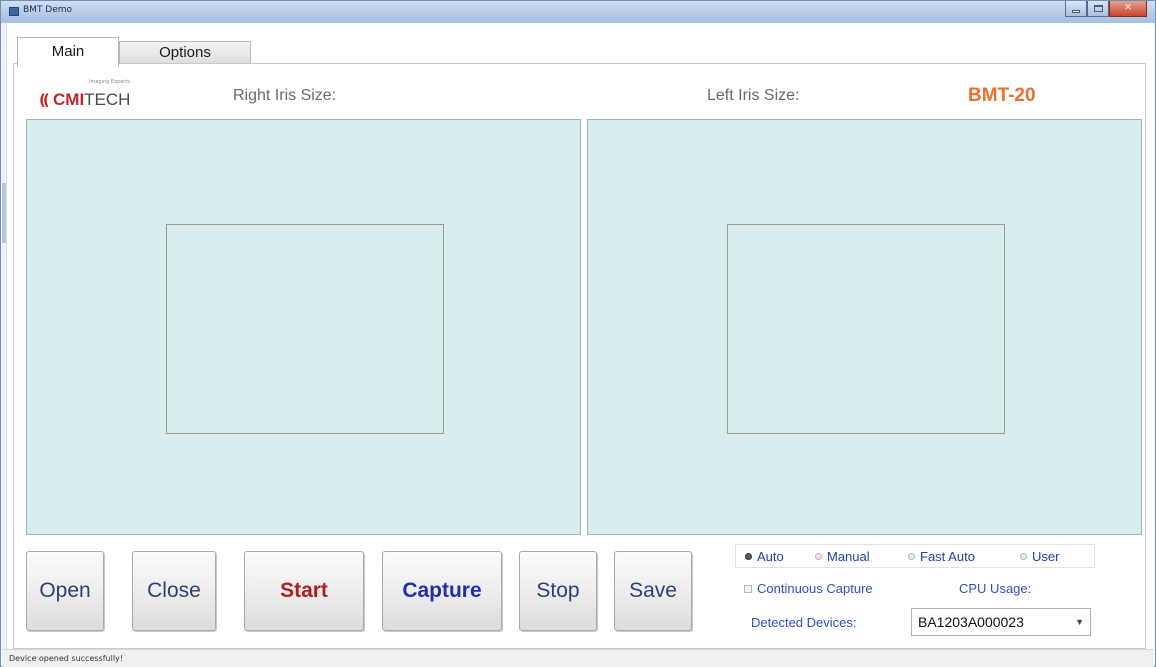  I want to click on close-window-button: ✕, so click(1128, 9).